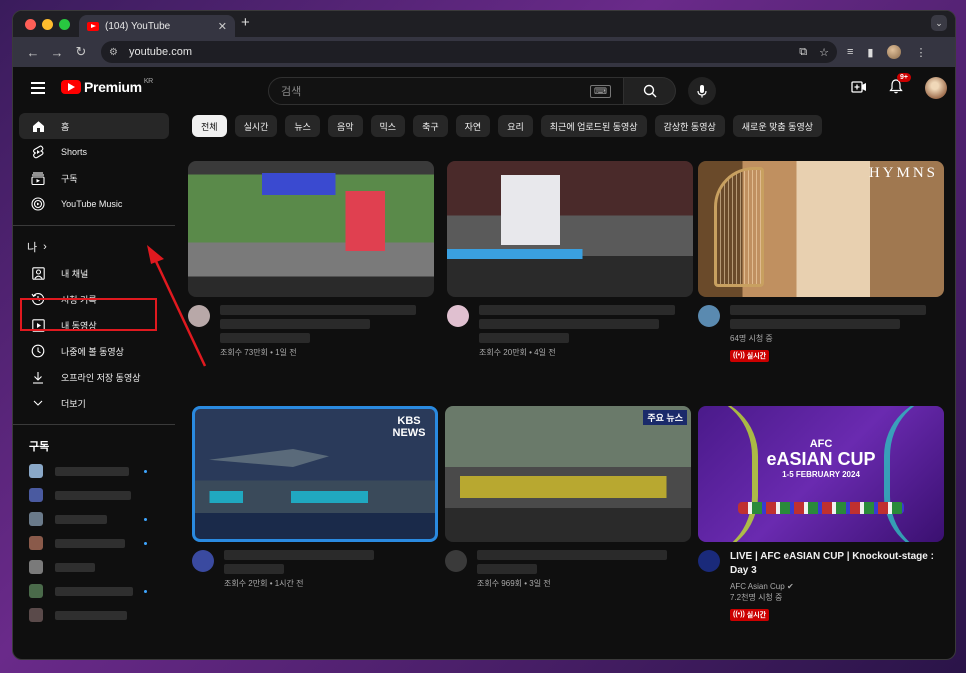 The height and width of the screenshot is (673, 966). I want to click on menu-icon, so click(38, 88).